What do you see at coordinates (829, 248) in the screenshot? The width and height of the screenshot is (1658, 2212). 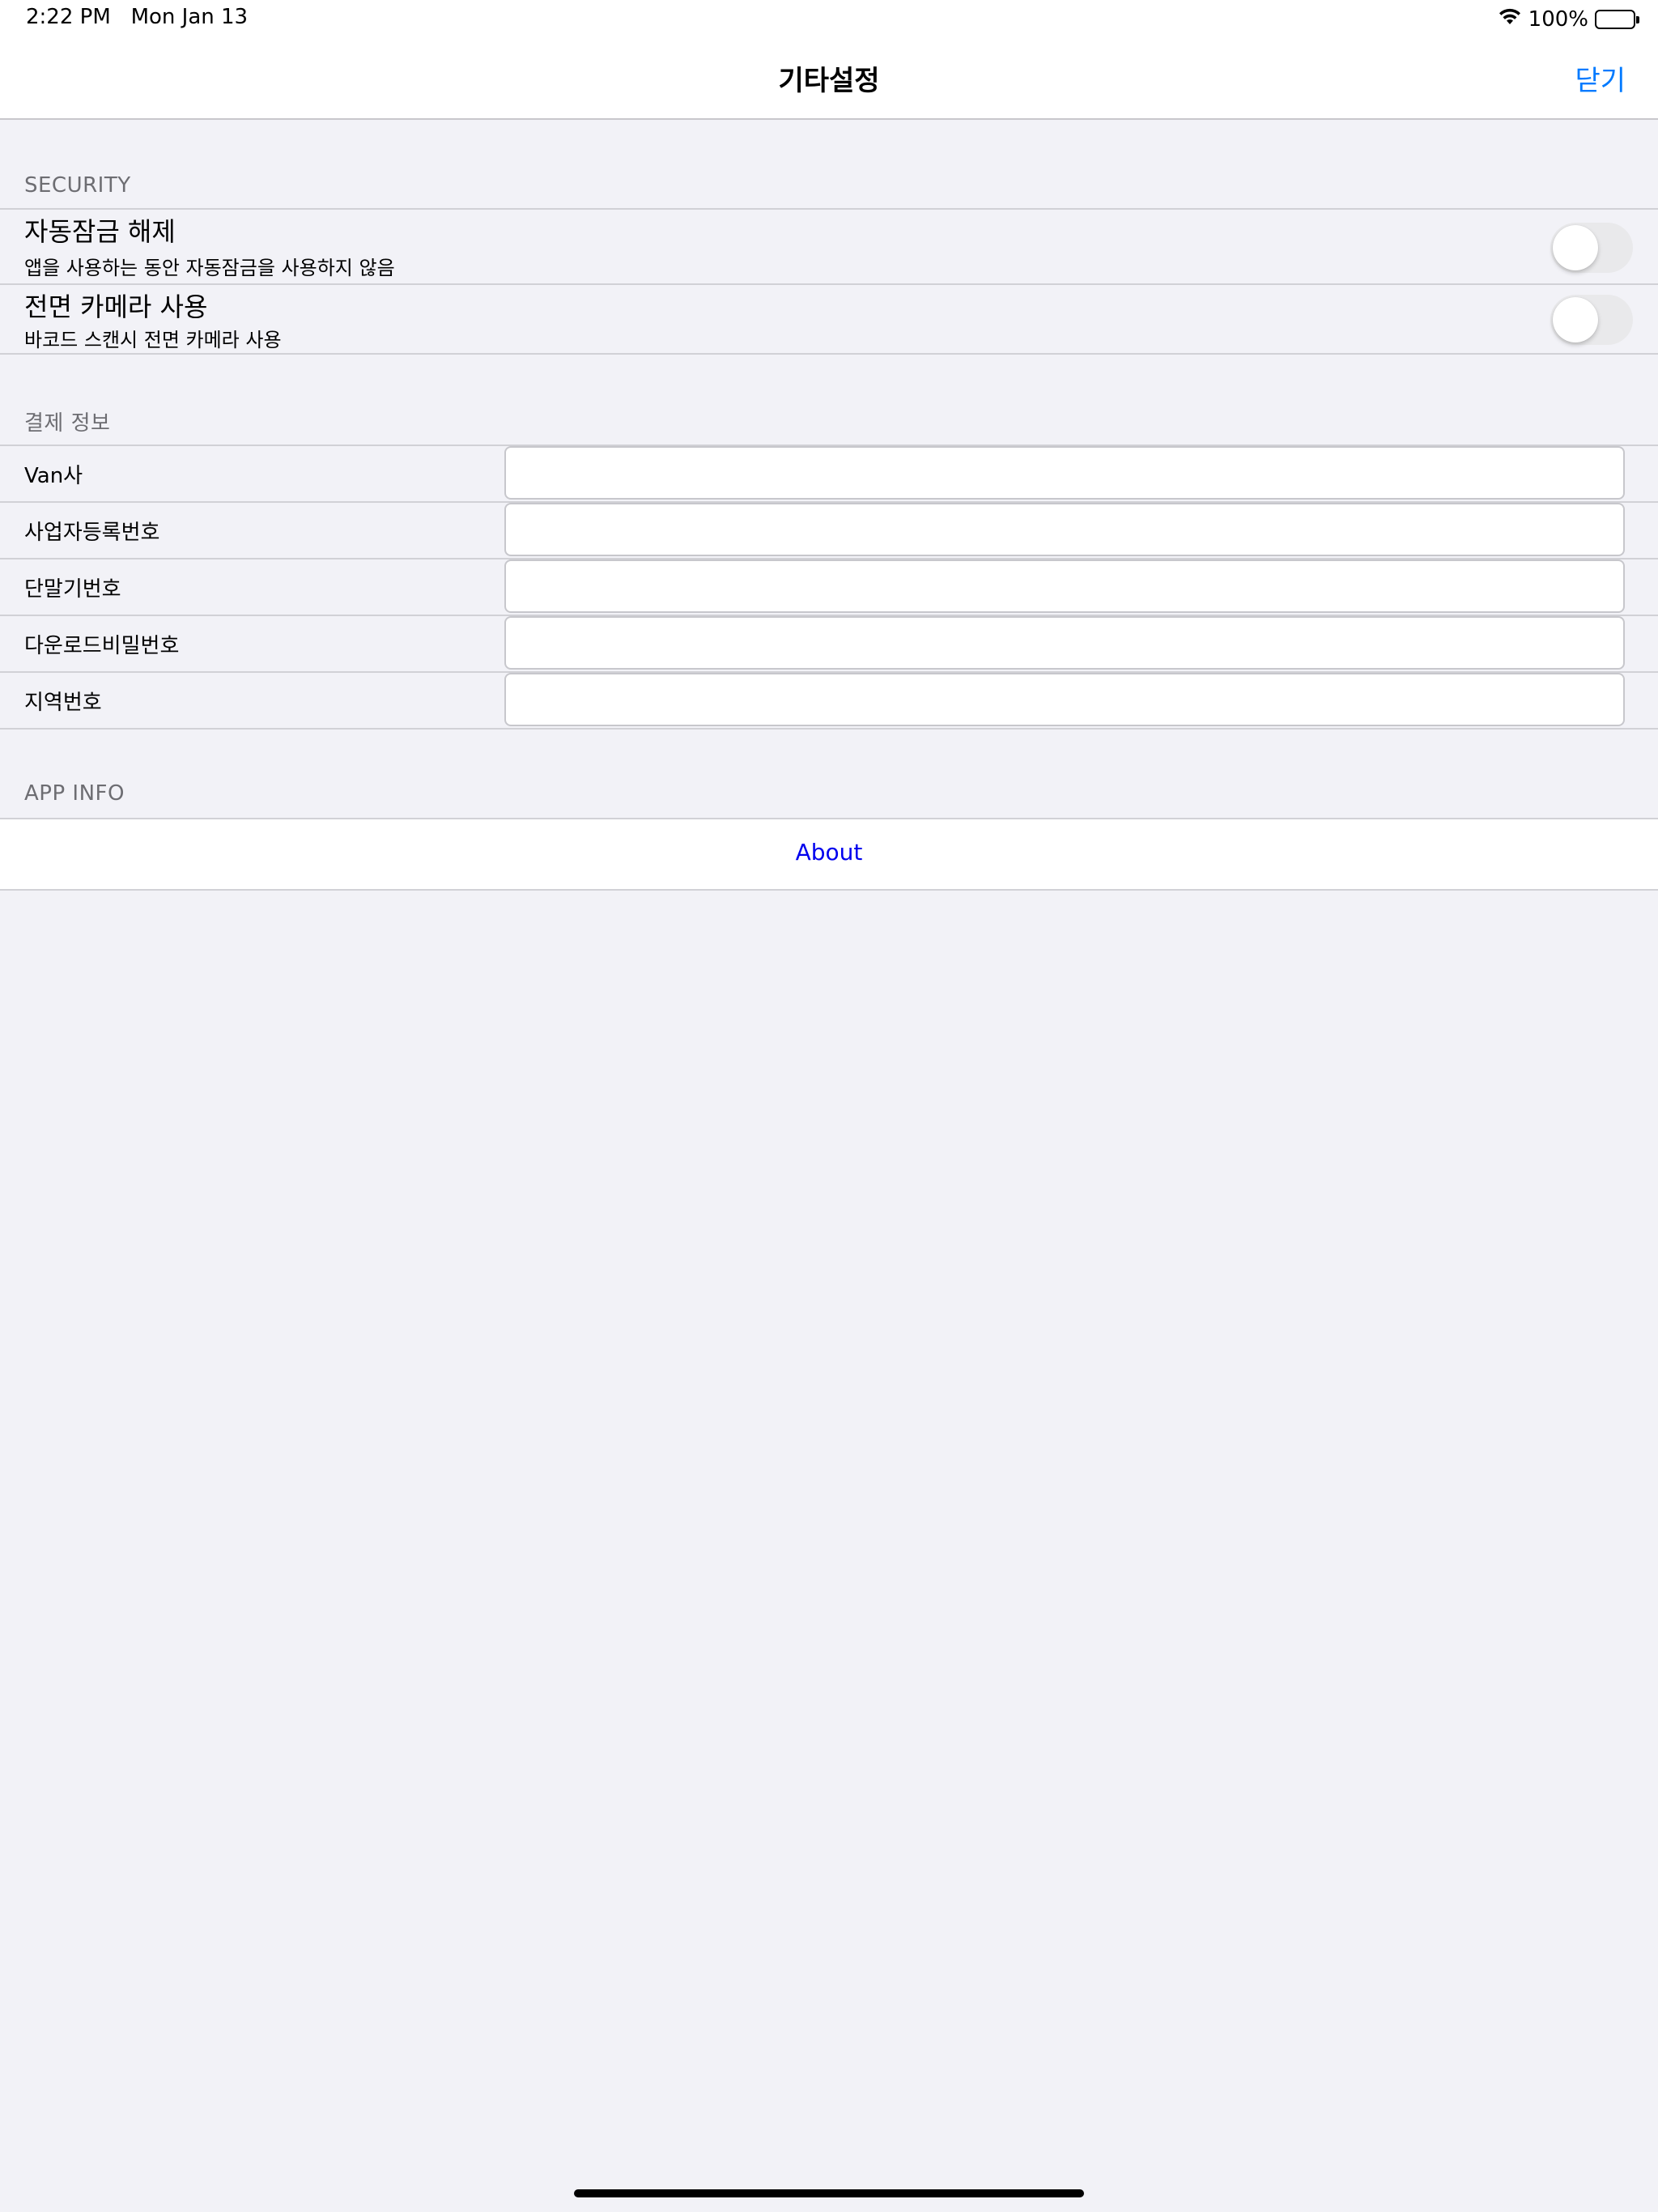 I see `toggle-row-auto-lock: 자동잠금 해제 앱을 사용하는 동안 자동잠금을 사용하지 않음` at bounding box center [829, 248].